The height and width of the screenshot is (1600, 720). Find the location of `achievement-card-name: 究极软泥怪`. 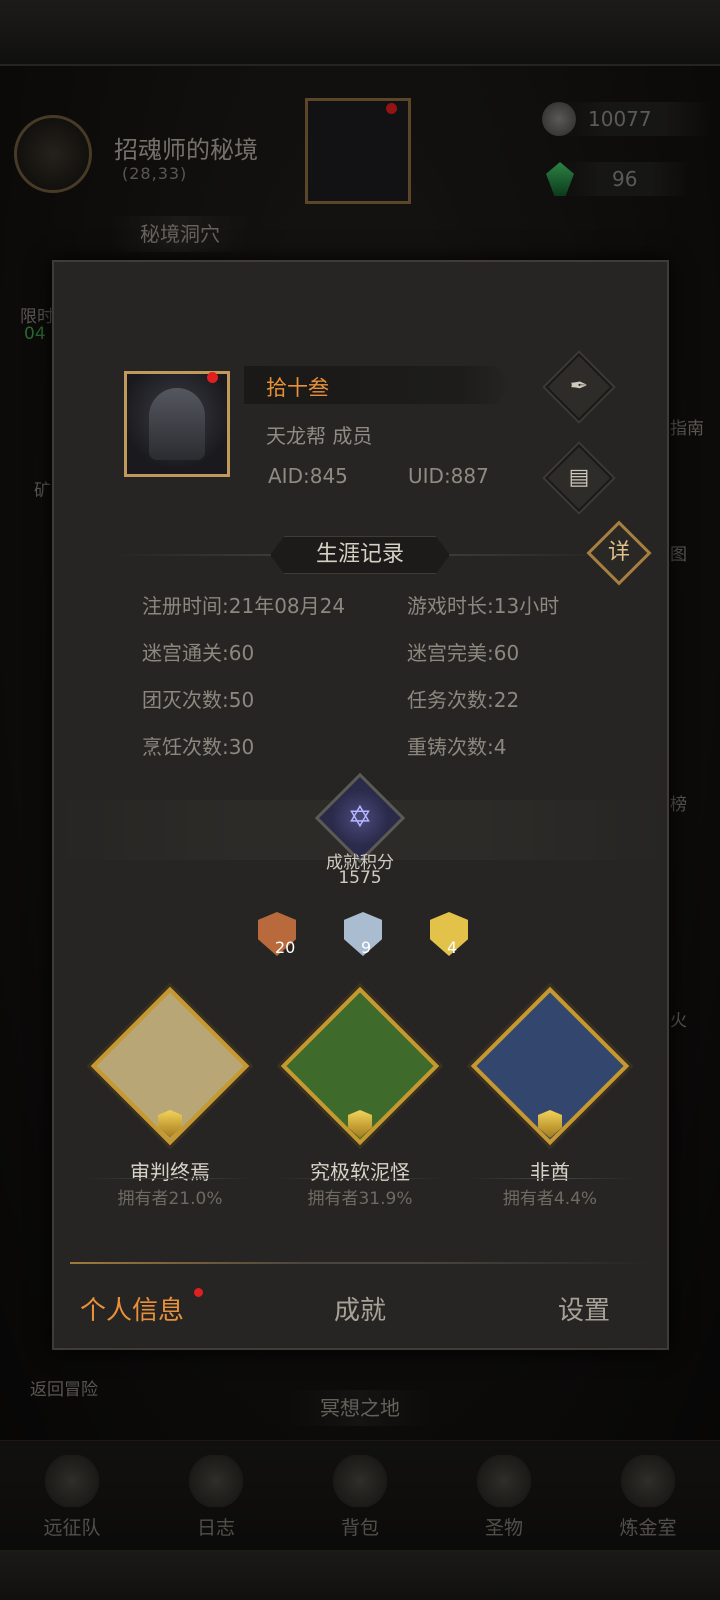

achievement-card-name: 究极软泥怪 is located at coordinates (360, 1172).